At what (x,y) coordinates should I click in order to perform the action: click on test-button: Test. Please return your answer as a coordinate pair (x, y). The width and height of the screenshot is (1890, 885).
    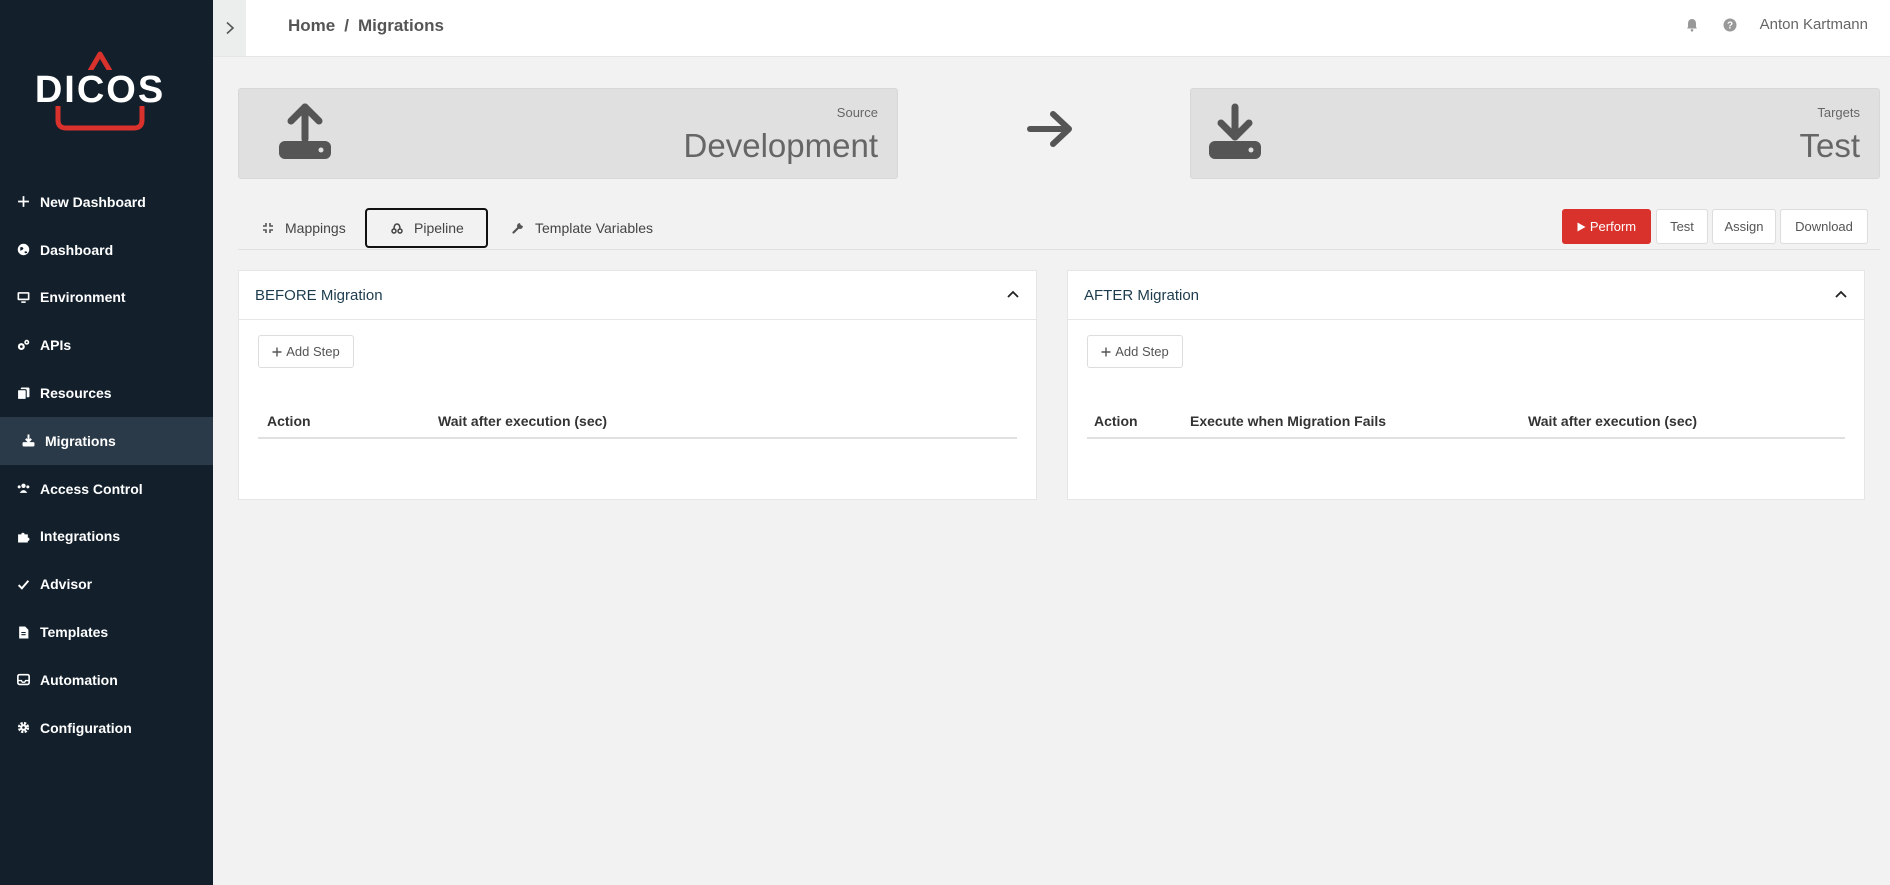
    Looking at the image, I should click on (1682, 226).